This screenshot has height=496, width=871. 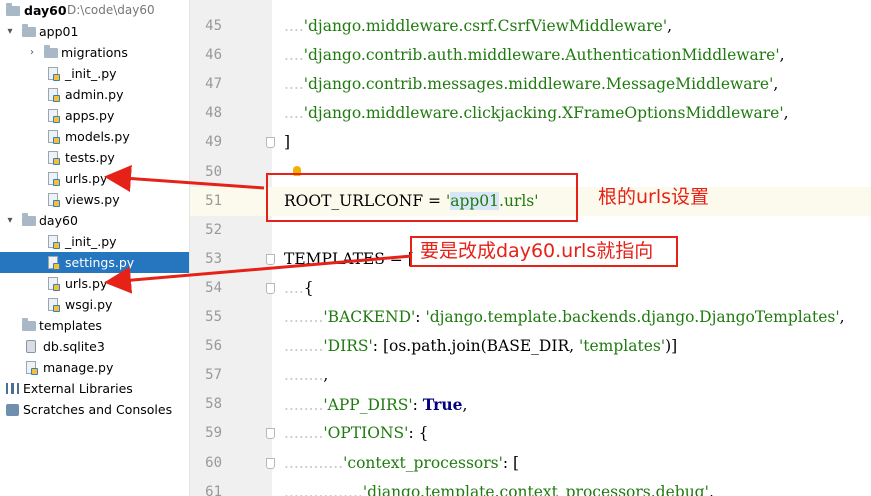 I want to click on annotation-day60-urls: 要是改成day60.urls就指向, so click(x=537, y=251).